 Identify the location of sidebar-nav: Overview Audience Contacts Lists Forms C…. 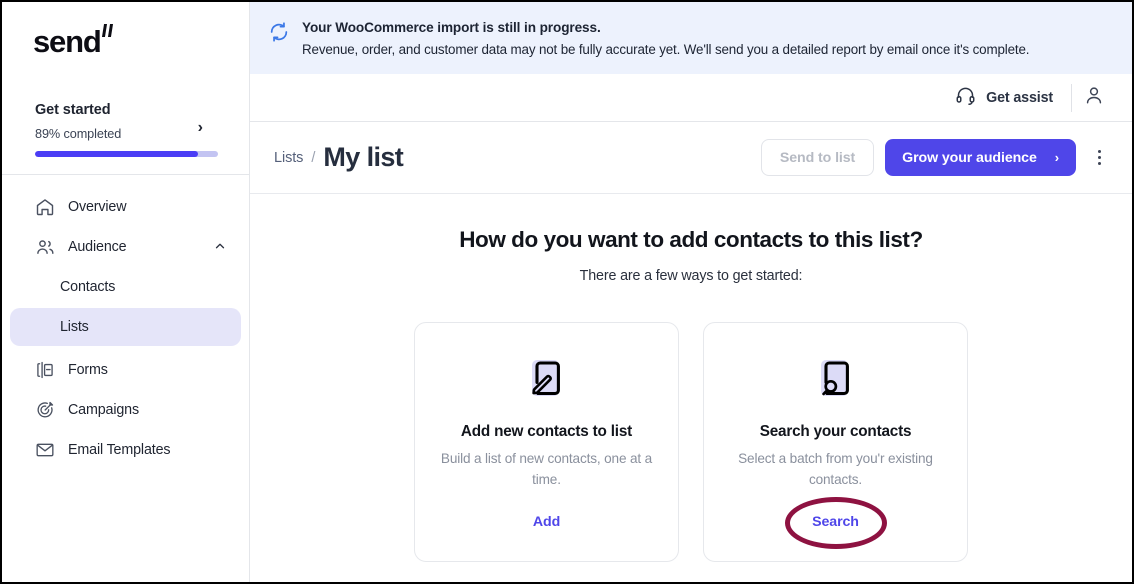
(125, 322).